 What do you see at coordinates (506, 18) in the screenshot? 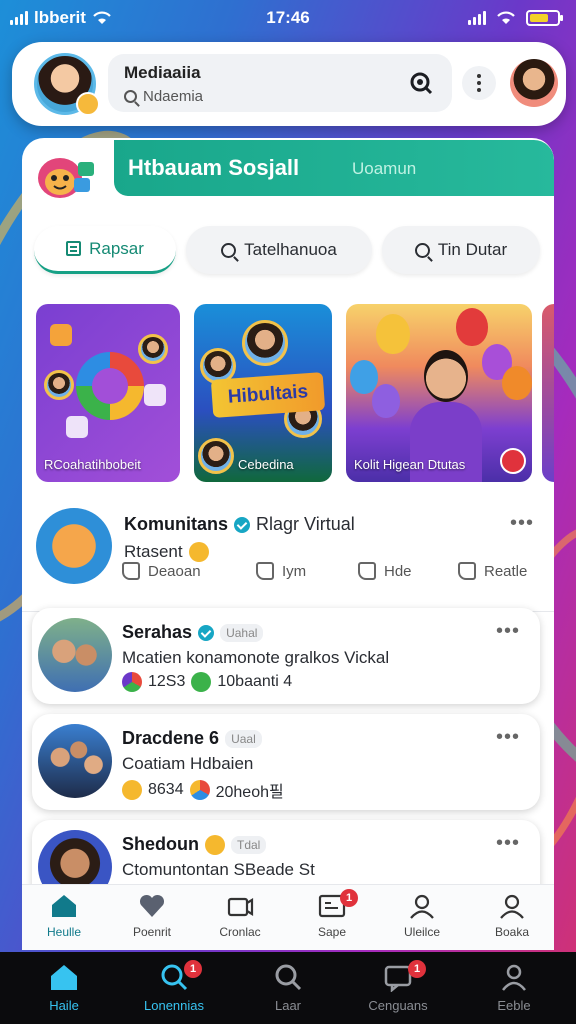
I see `wifi-icon` at bounding box center [506, 18].